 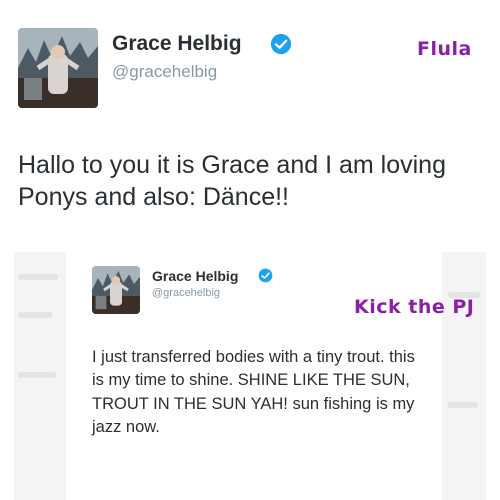 What do you see at coordinates (444, 49) in the screenshot?
I see `label-flula: Flula` at bounding box center [444, 49].